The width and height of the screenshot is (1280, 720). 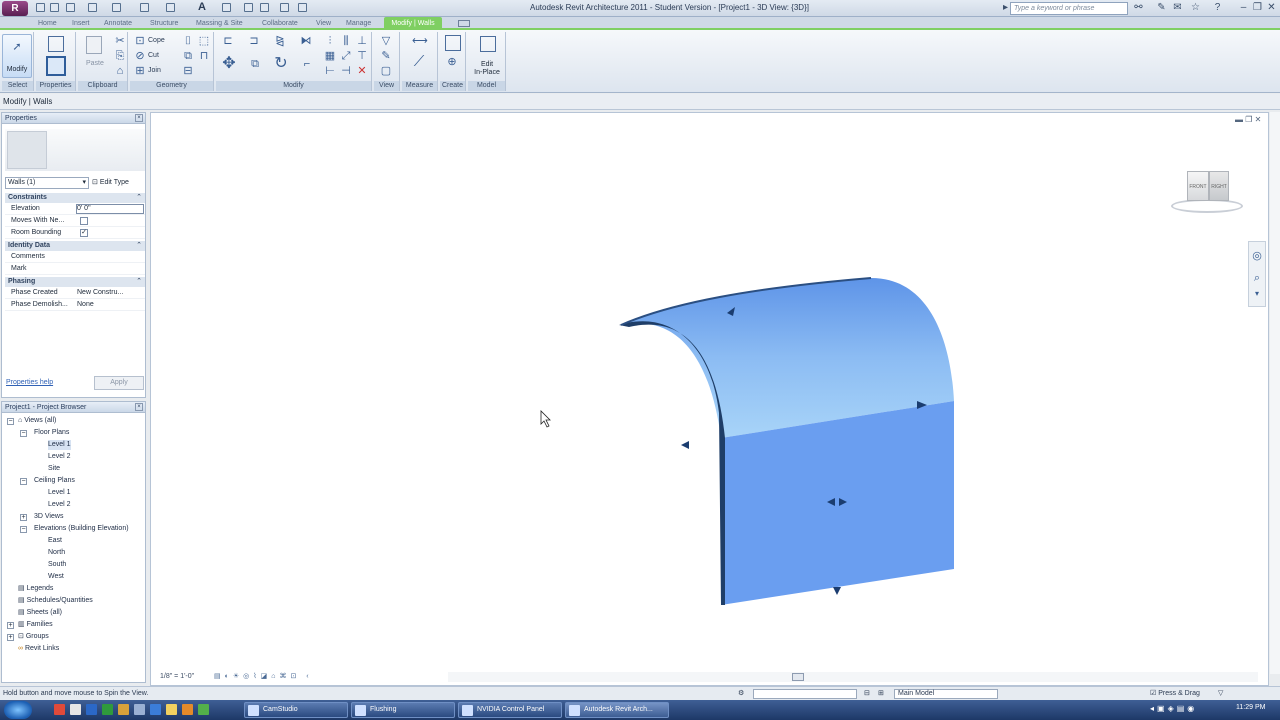 What do you see at coordinates (54, 7) in the screenshot?
I see `save-icon` at bounding box center [54, 7].